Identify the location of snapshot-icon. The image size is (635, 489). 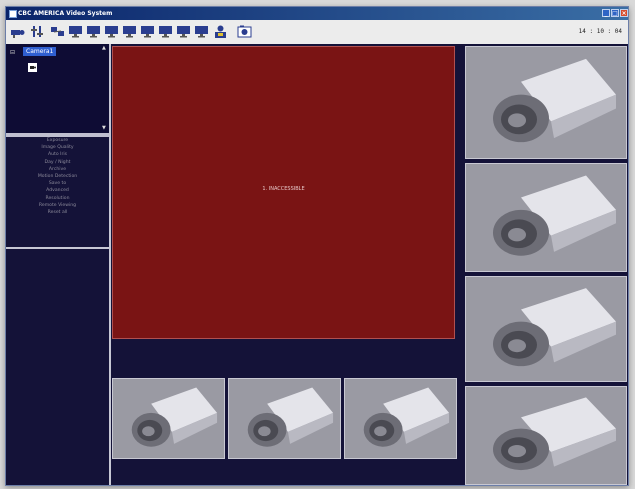
(244, 31).